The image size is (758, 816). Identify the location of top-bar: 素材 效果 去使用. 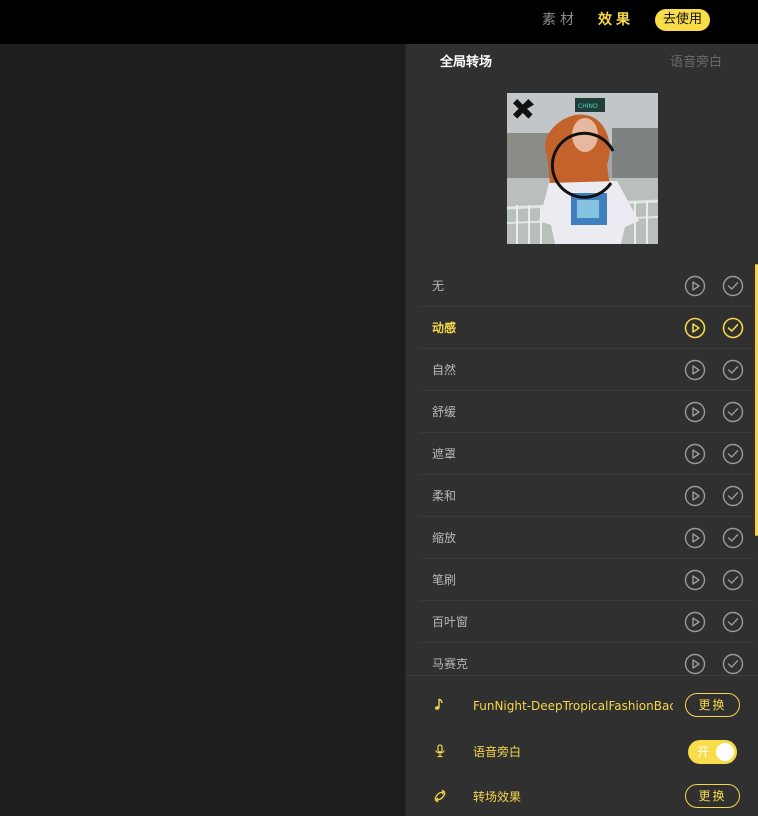
(379, 22).